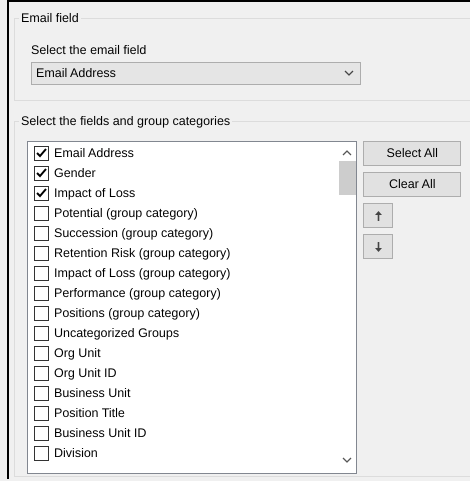 The width and height of the screenshot is (470, 481). I want to click on list-item-label: Org Unit, so click(77, 353).